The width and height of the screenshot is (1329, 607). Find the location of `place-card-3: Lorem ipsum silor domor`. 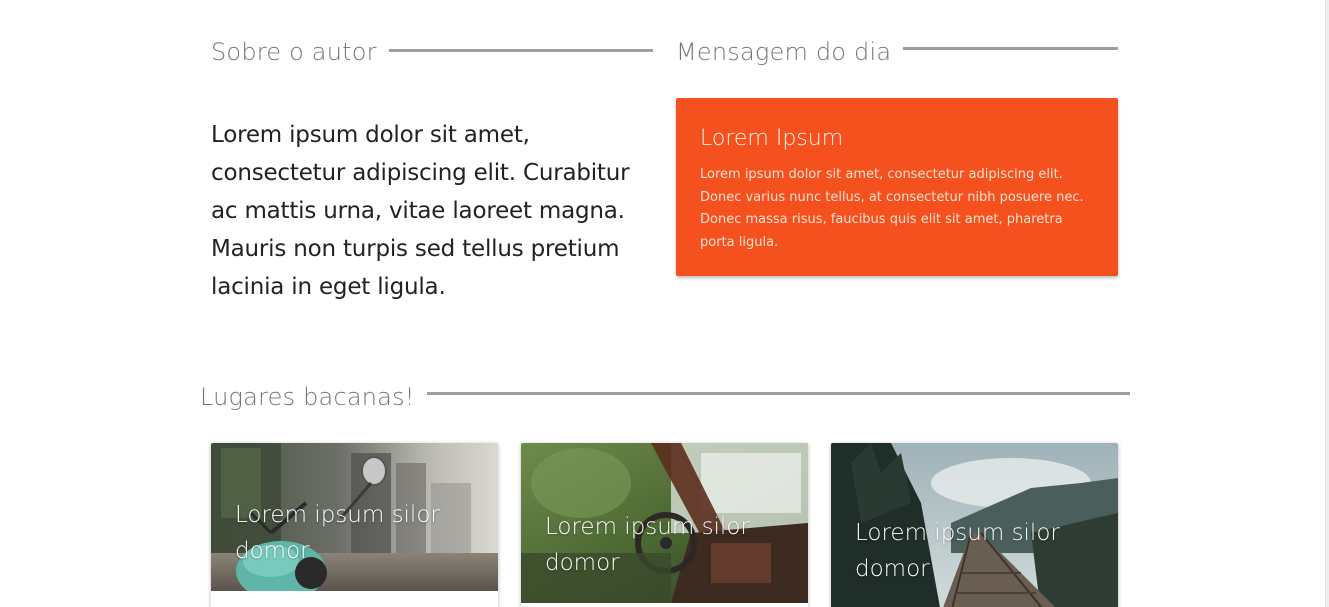

place-card-3: Lorem ipsum silor domor is located at coordinates (974, 525).